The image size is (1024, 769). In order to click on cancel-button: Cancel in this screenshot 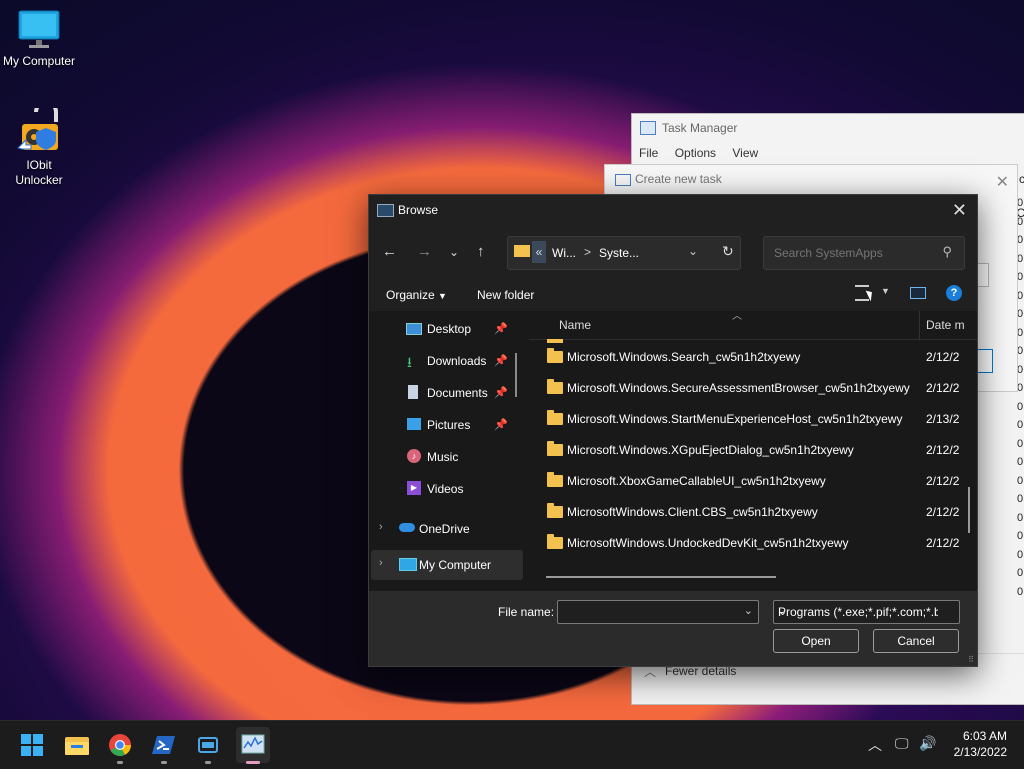, I will do `click(916, 641)`.